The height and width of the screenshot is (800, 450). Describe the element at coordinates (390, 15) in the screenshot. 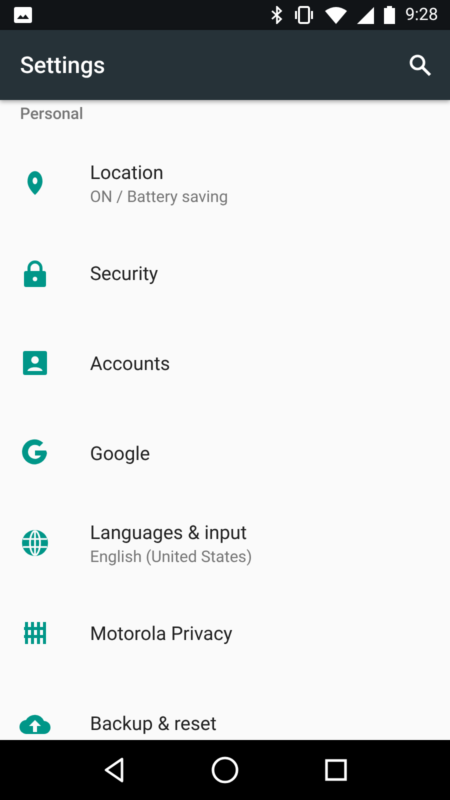

I see `battery-icon` at that location.